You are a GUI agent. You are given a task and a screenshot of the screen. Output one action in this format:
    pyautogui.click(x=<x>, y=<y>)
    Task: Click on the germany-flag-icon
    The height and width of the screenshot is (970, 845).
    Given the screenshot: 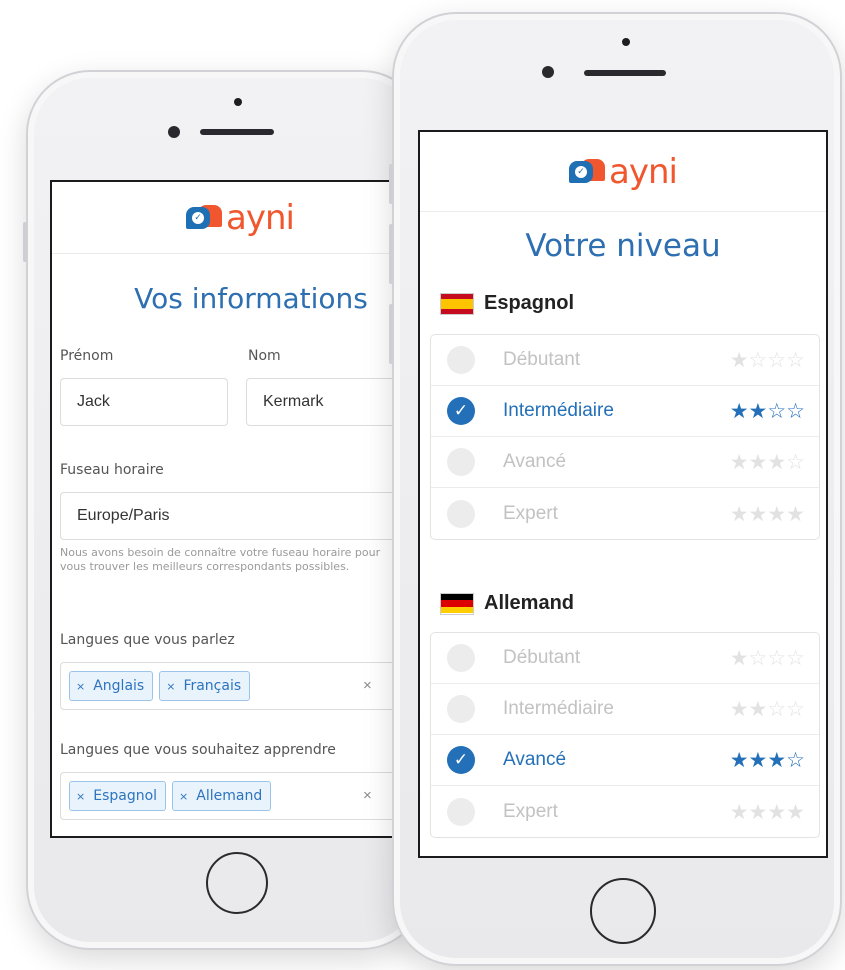 What is the action you would take?
    pyautogui.click(x=457, y=603)
    